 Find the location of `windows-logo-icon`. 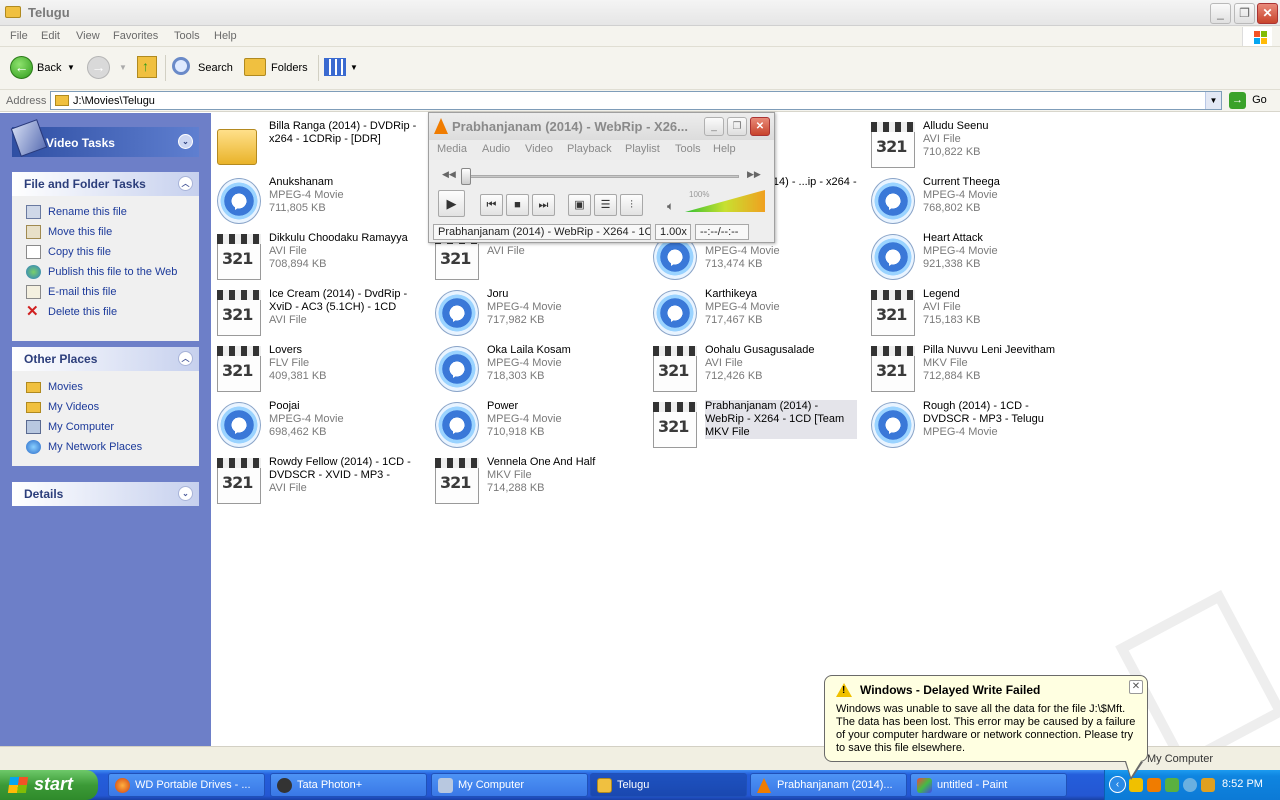

windows-logo-icon is located at coordinates (1257, 36).